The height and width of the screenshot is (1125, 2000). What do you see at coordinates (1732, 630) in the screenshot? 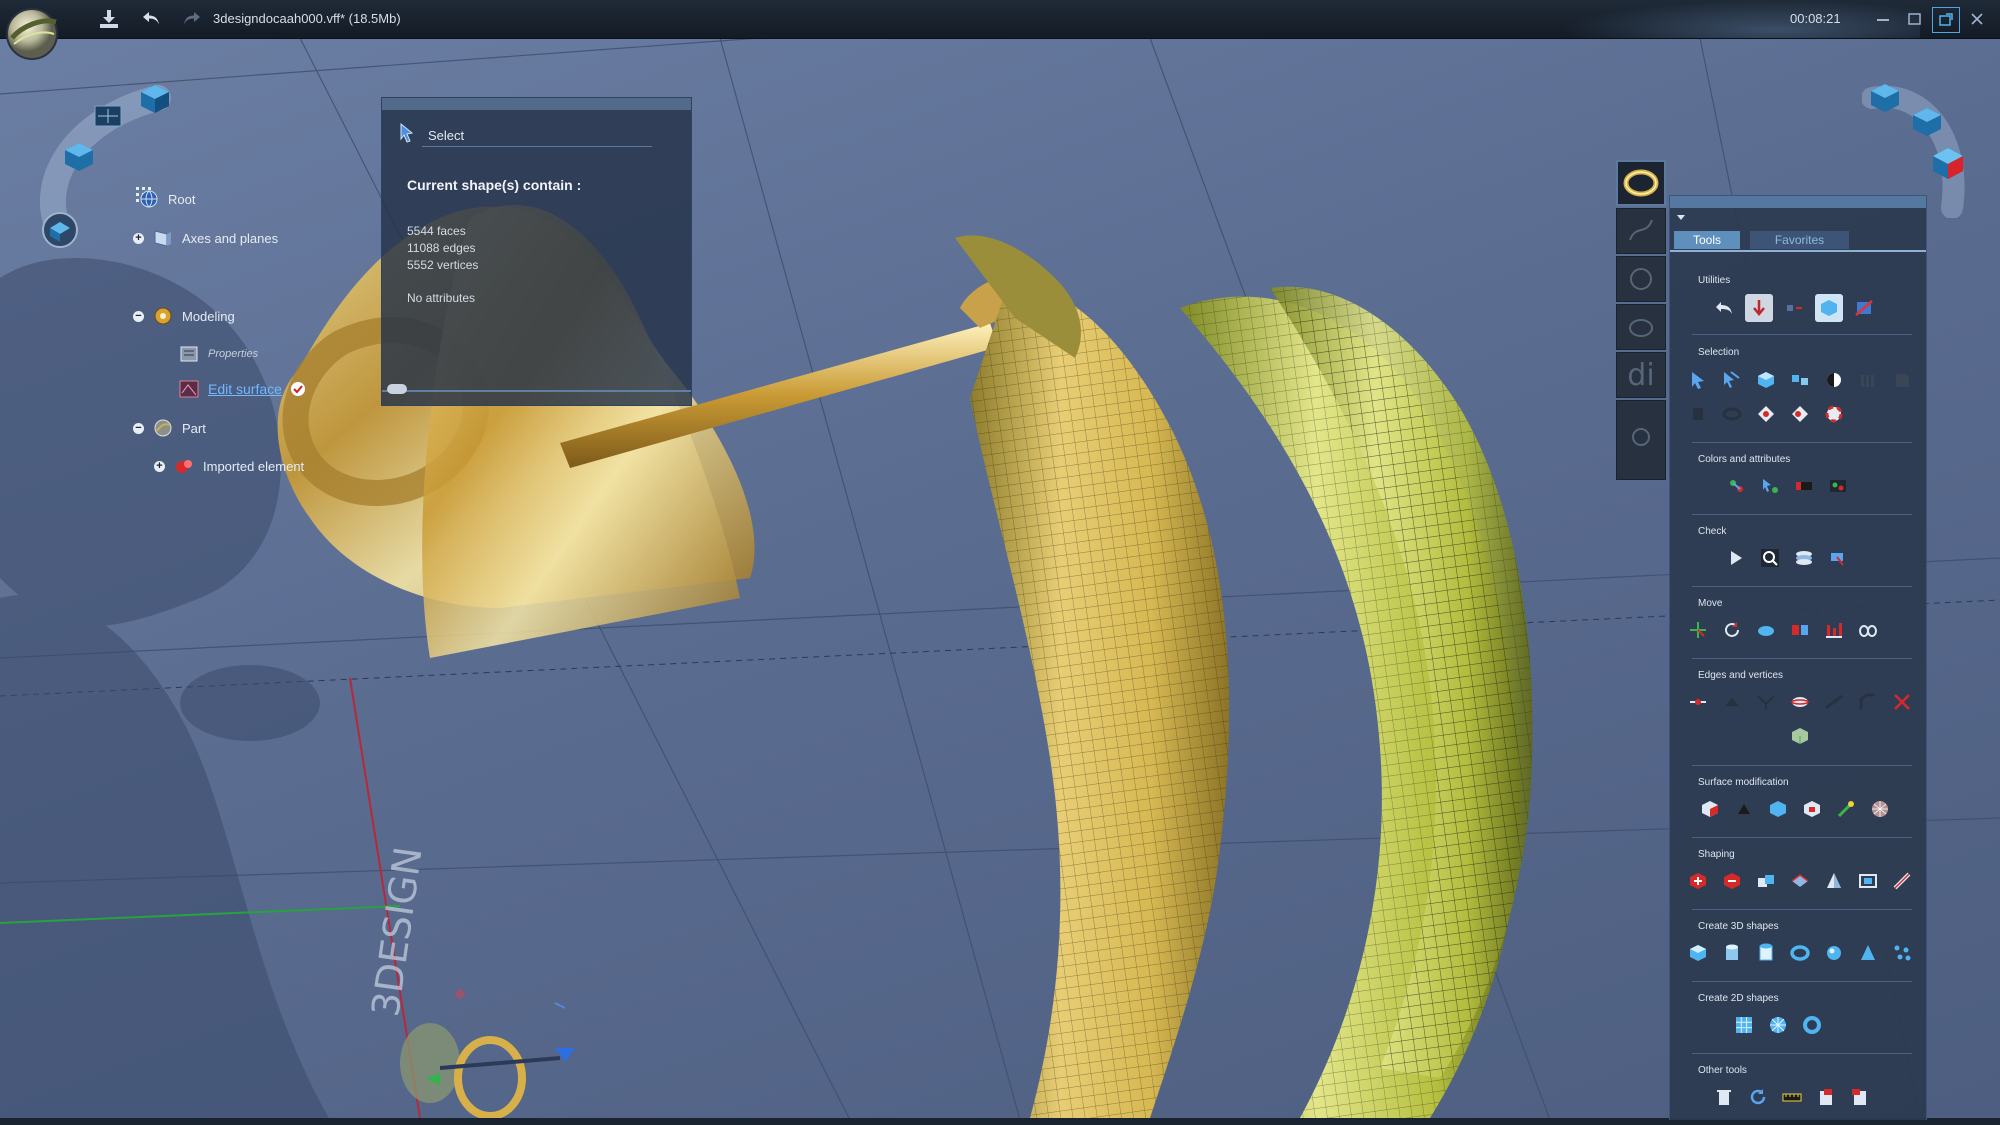
I see `tool-rotate-icon` at bounding box center [1732, 630].